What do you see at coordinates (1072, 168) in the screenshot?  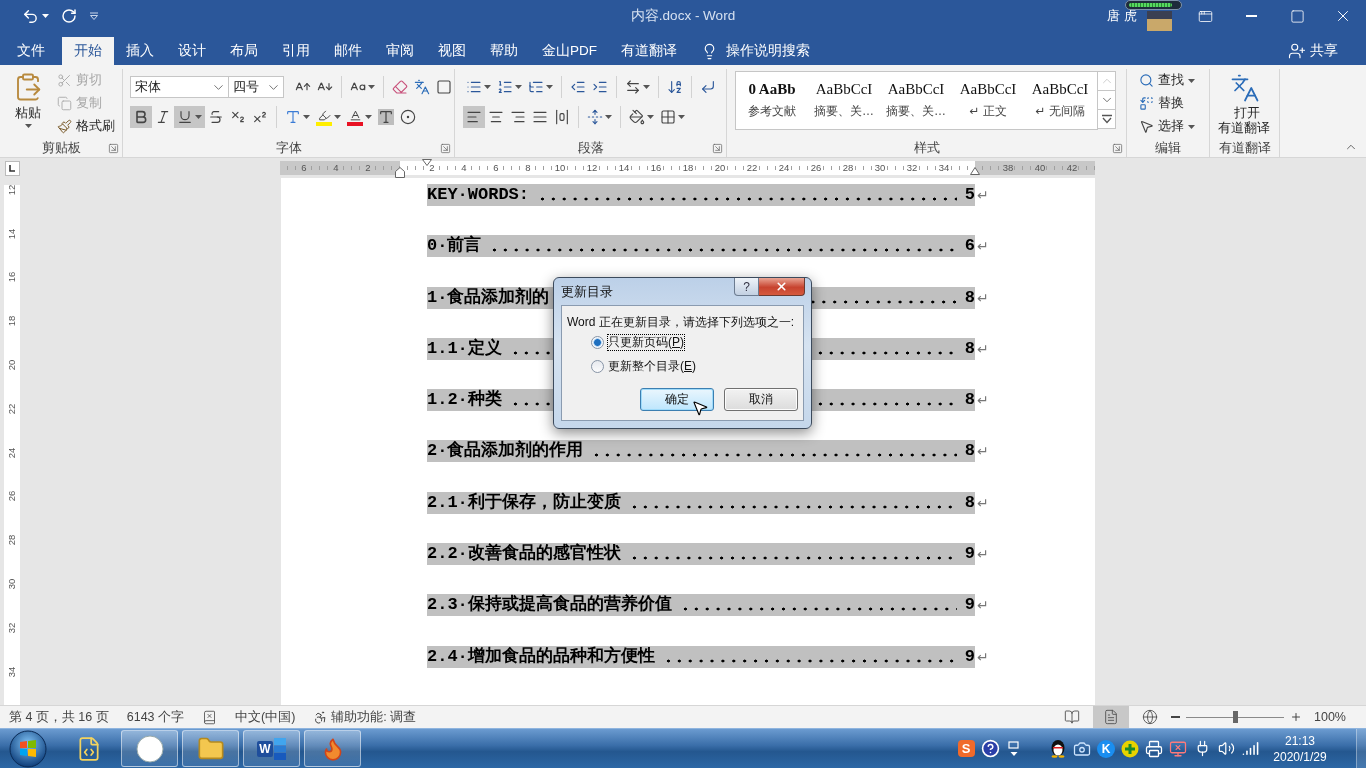 I see `ruler-number: 42` at bounding box center [1072, 168].